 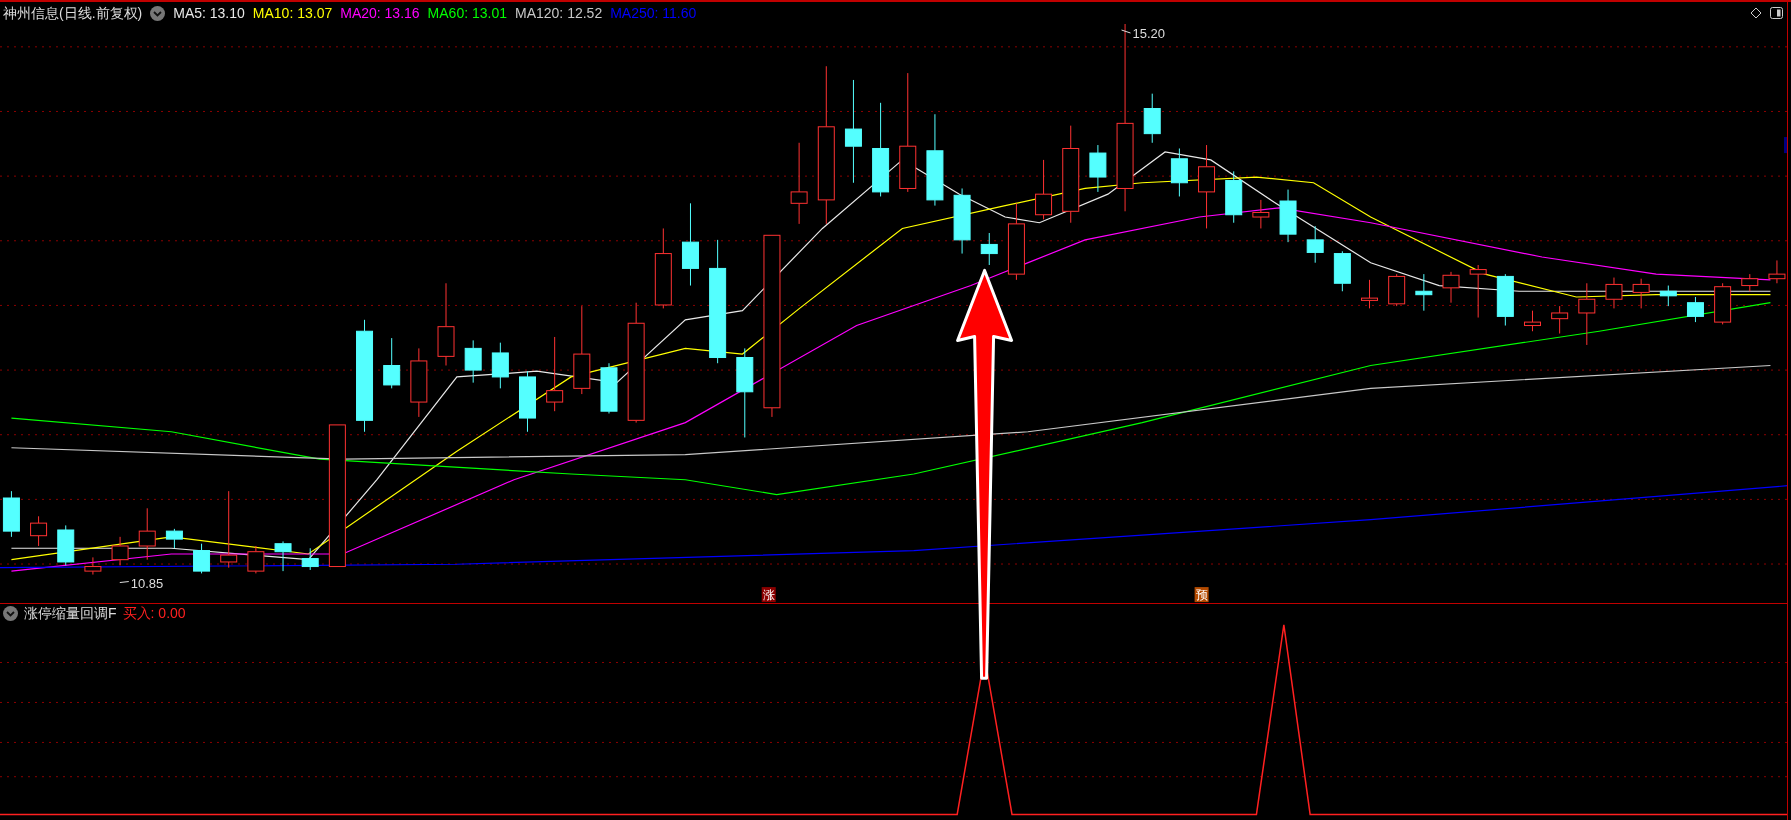 I want to click on indicator-name: 涨停缩量回调F, so click(x=70, y=613).